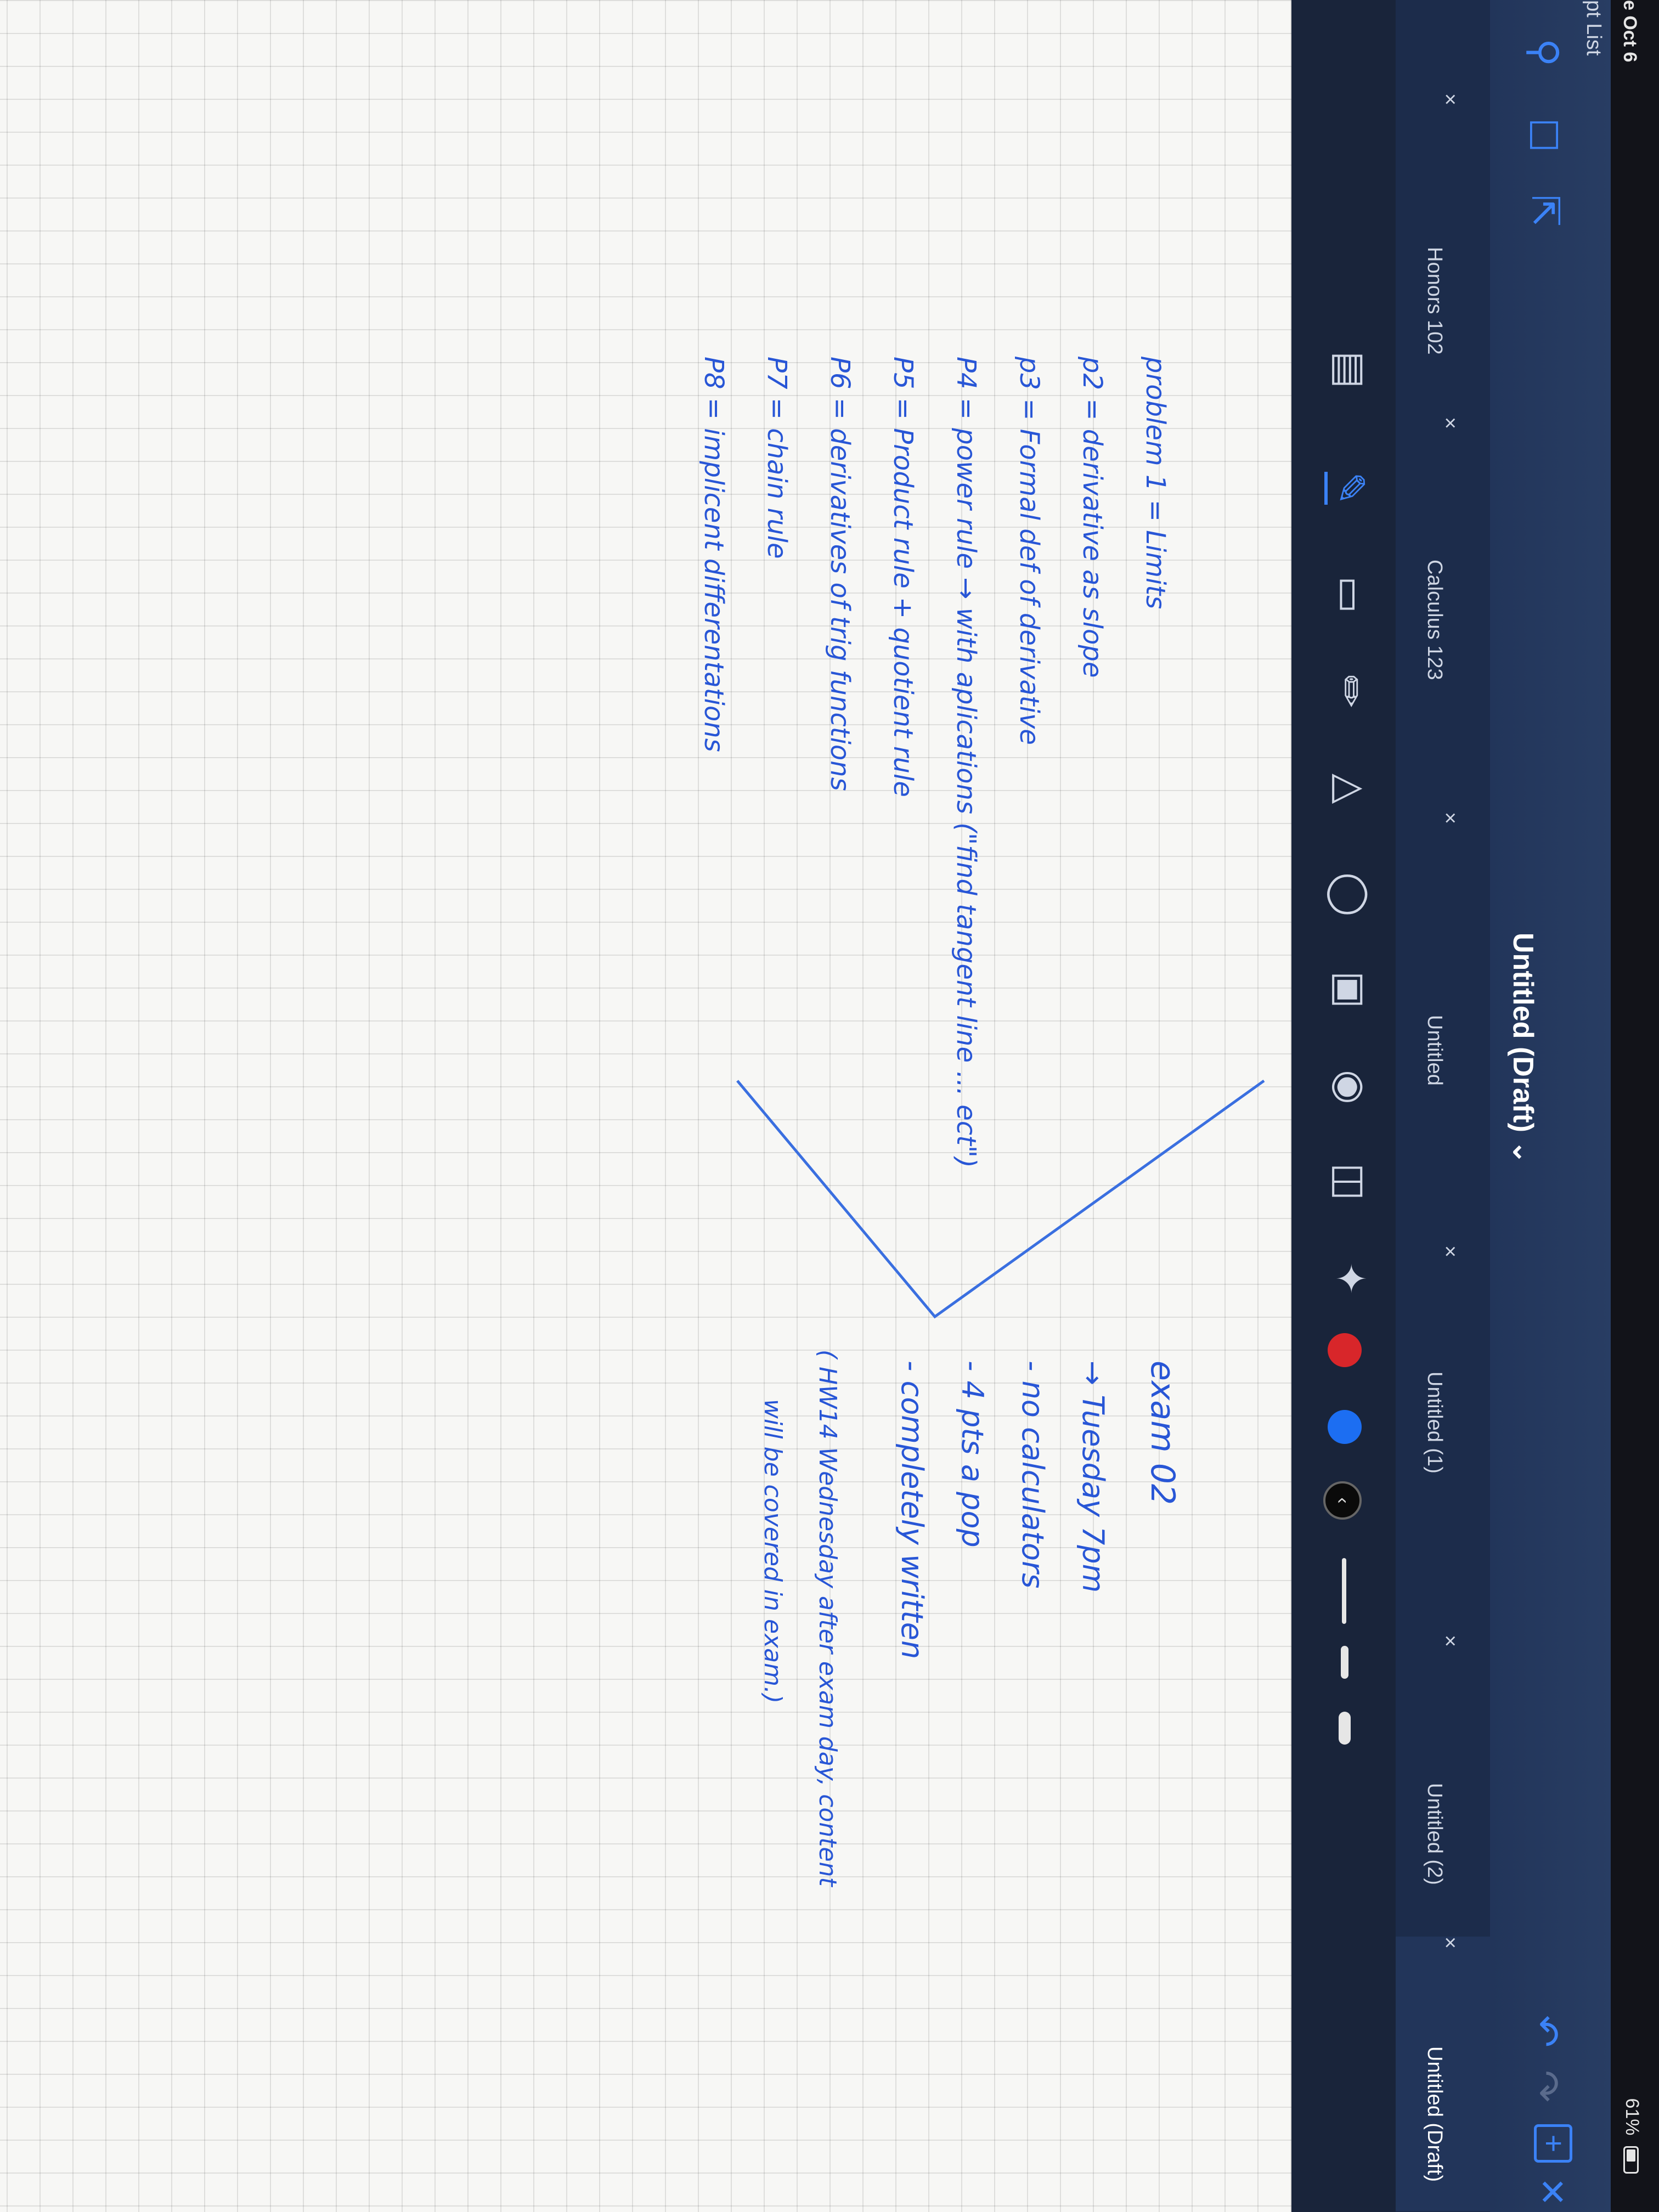  What do you see at coordinates (1635, 1106) in the screenshot?
I see `status-bar: e Oct 6 61%` at bounding box center [1635, 1106].